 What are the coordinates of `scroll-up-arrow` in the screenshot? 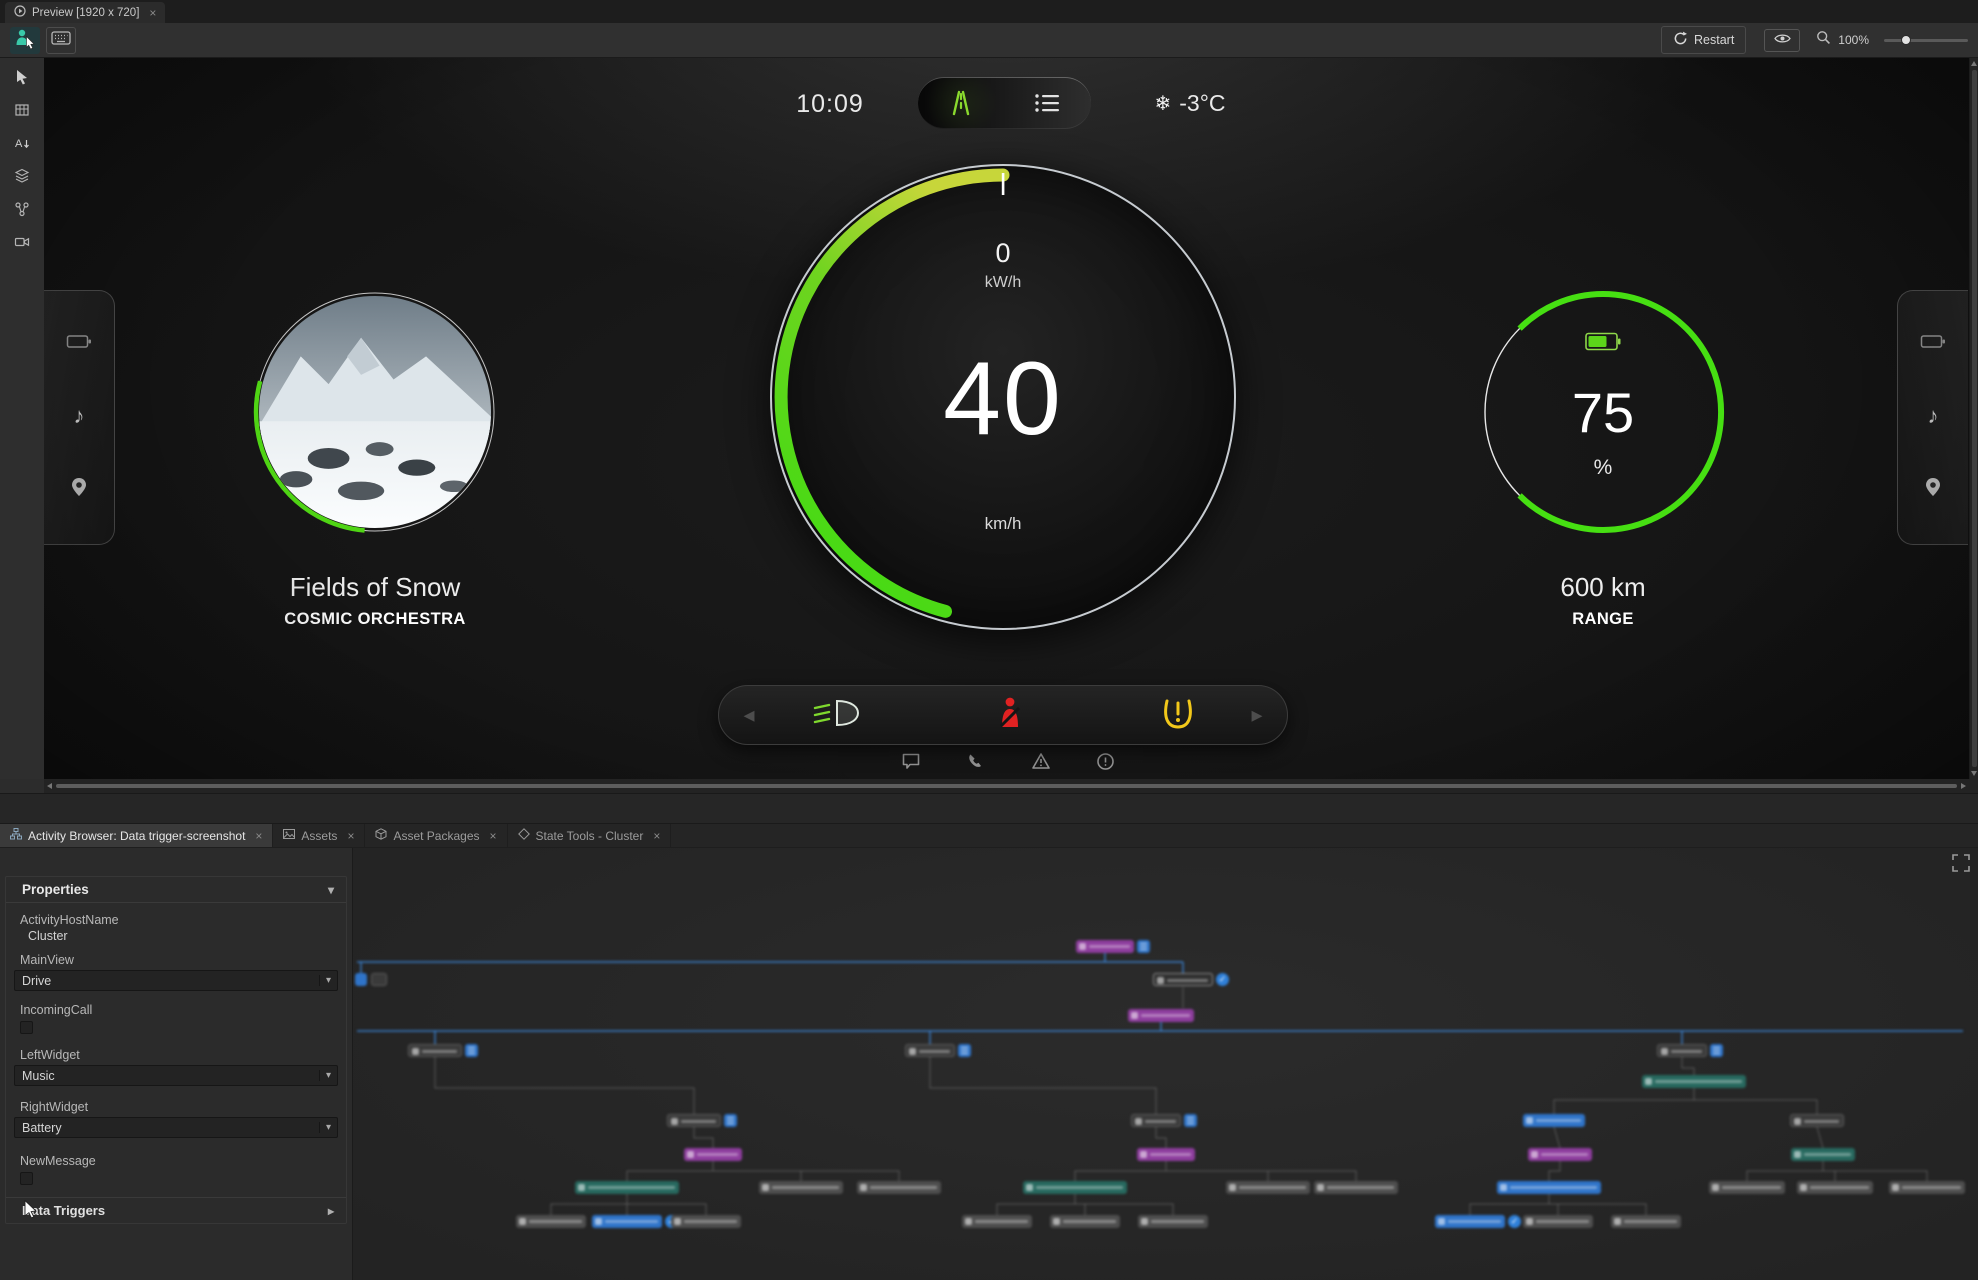 It's located at (1974, 63).